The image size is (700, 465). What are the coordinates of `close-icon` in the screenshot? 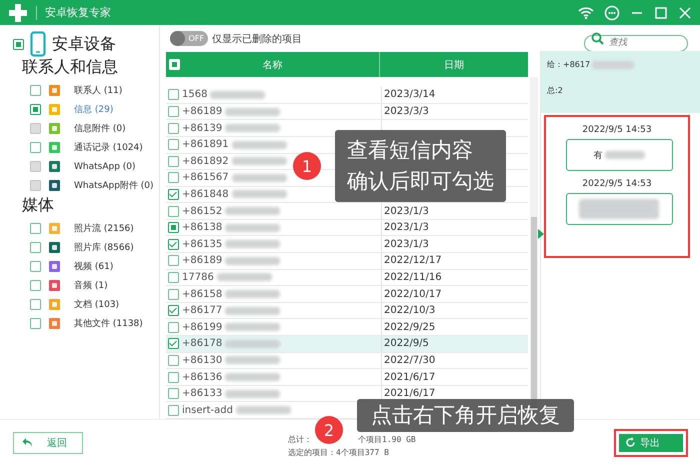 It's located at (685, 13).